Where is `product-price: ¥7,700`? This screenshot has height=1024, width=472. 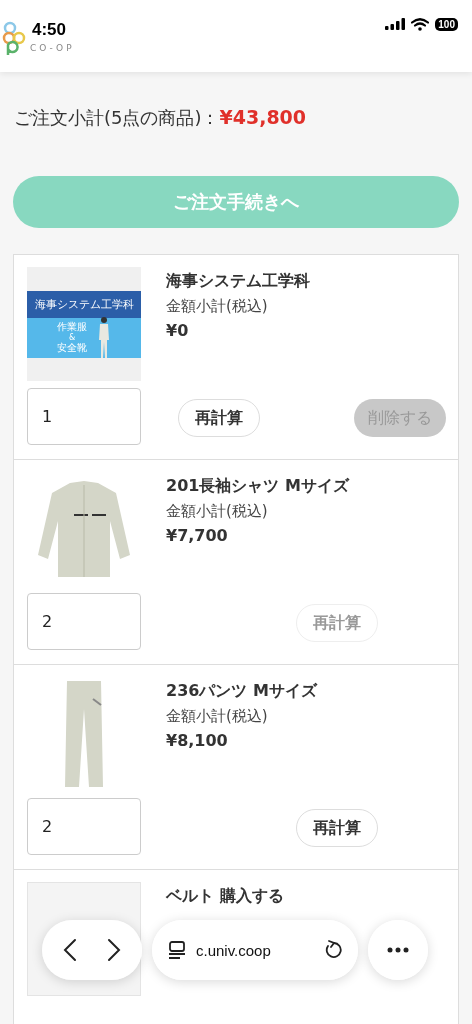
product-price: ¥7,700 is located at coordinates (197, 536).